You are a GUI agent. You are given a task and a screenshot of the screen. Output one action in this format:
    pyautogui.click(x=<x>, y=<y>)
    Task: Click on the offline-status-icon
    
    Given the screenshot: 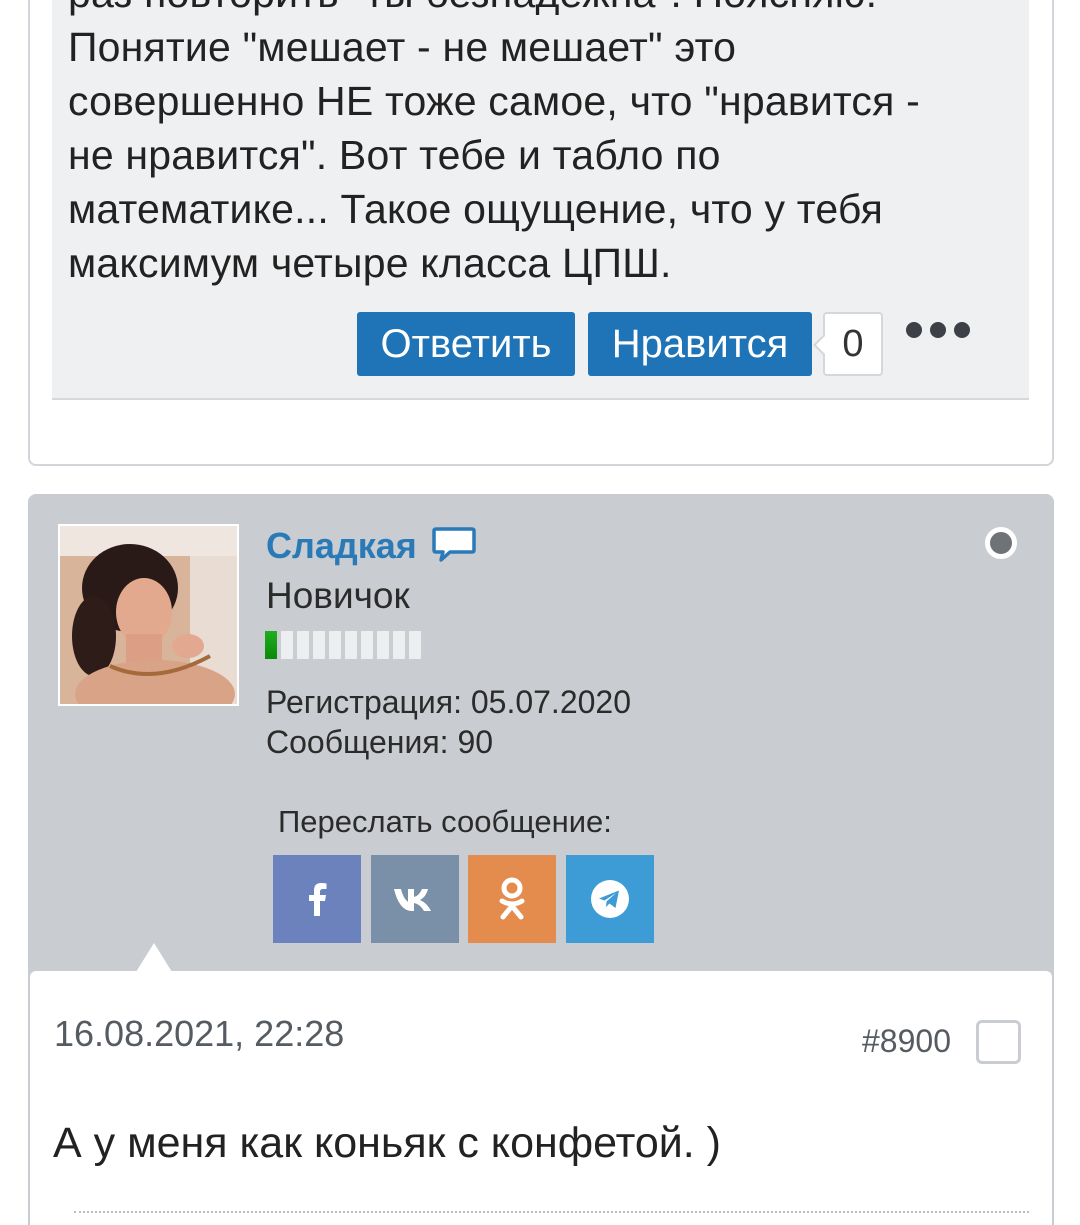 What is the action you would take?
    pyautogui.click(x=1001, y=543)
    